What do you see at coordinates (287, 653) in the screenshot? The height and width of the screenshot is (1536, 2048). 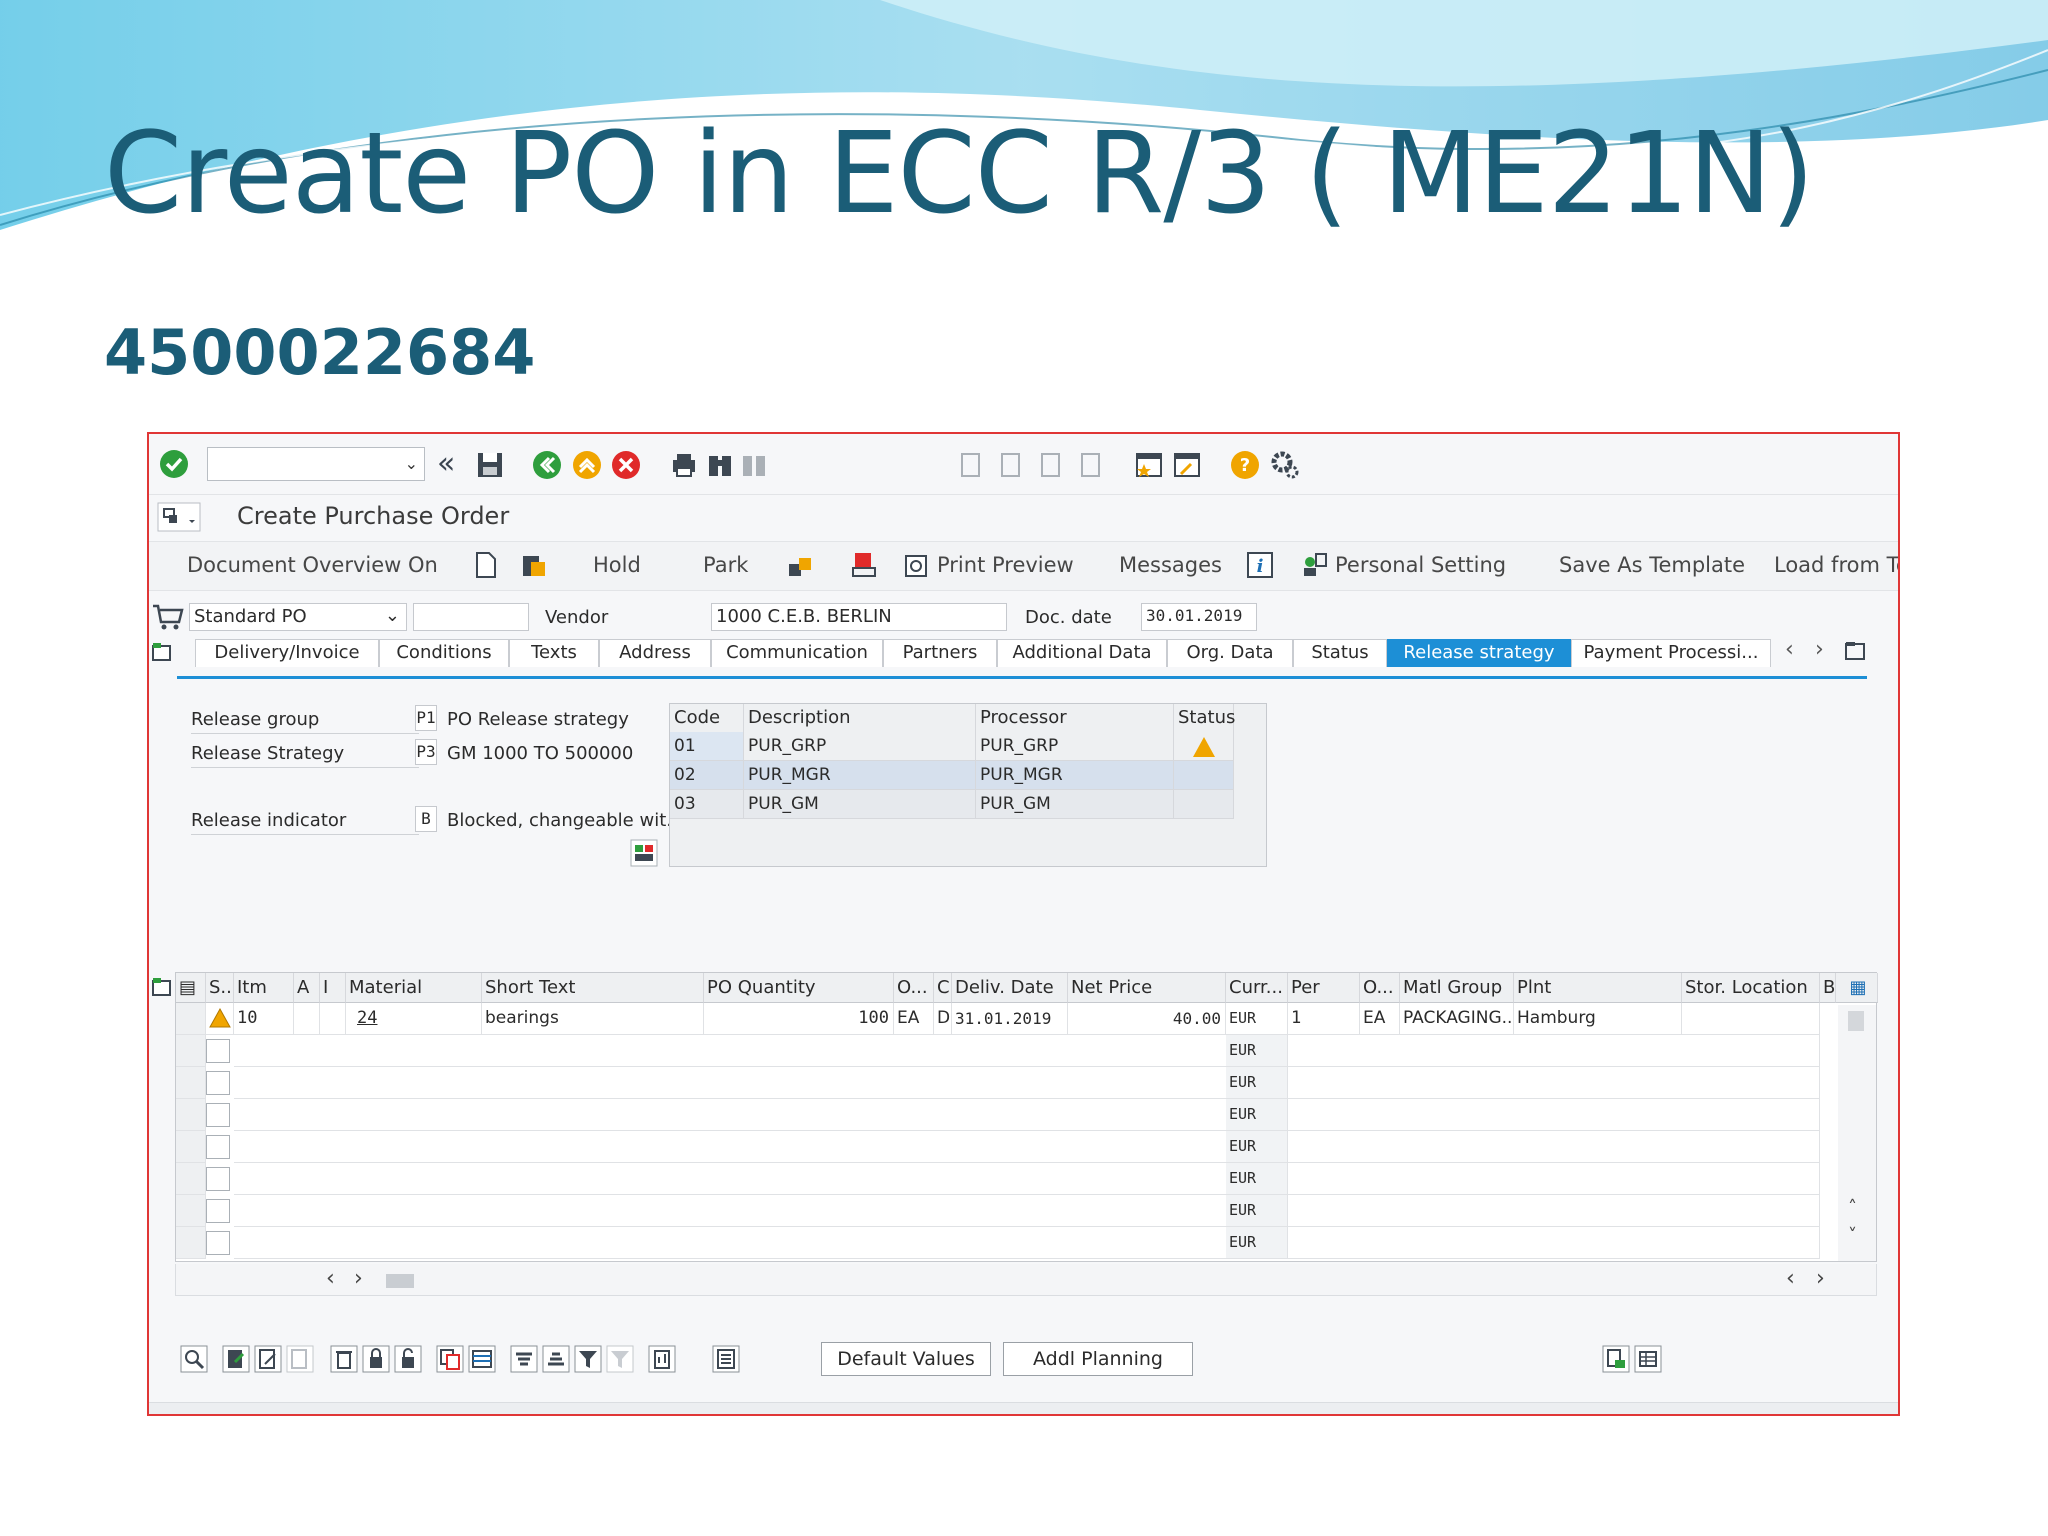 I see `tab-delivery-invoice: Delivery/Invoice` at bounding box center [287, 653].